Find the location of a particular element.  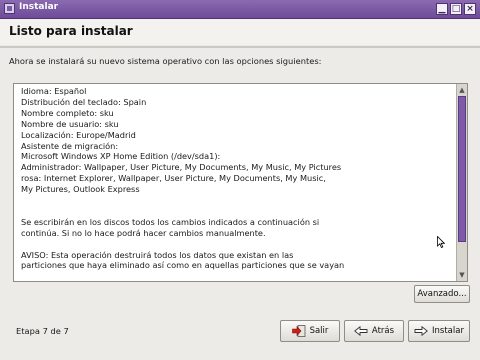

minimize-icon: ▁ is located at coordinates (442, 9).